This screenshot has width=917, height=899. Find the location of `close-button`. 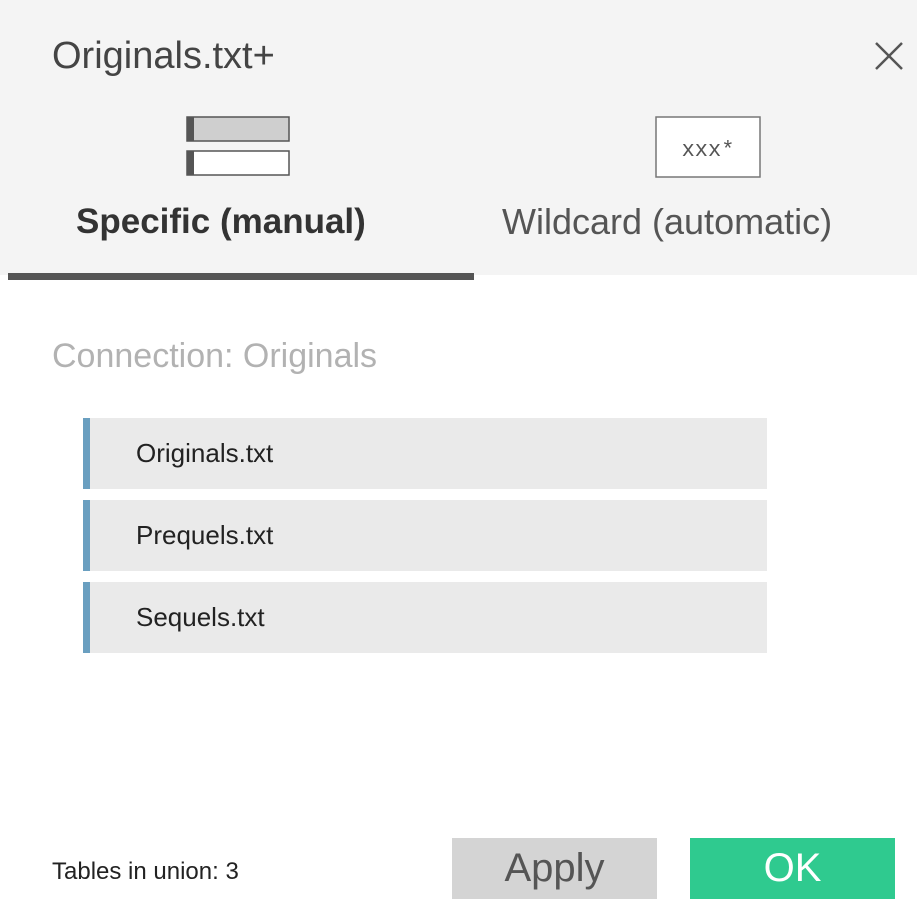

close-button is located at coordinates (888, 56).